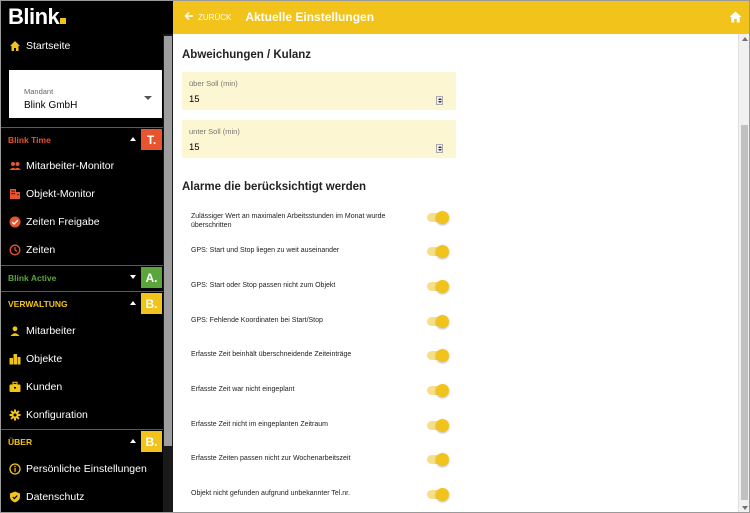  What do you see at coordinates (51, 331) in the screenshot?
I see `sidebar-item-label: Mitarbeiter` at bounding box center [51, 331].